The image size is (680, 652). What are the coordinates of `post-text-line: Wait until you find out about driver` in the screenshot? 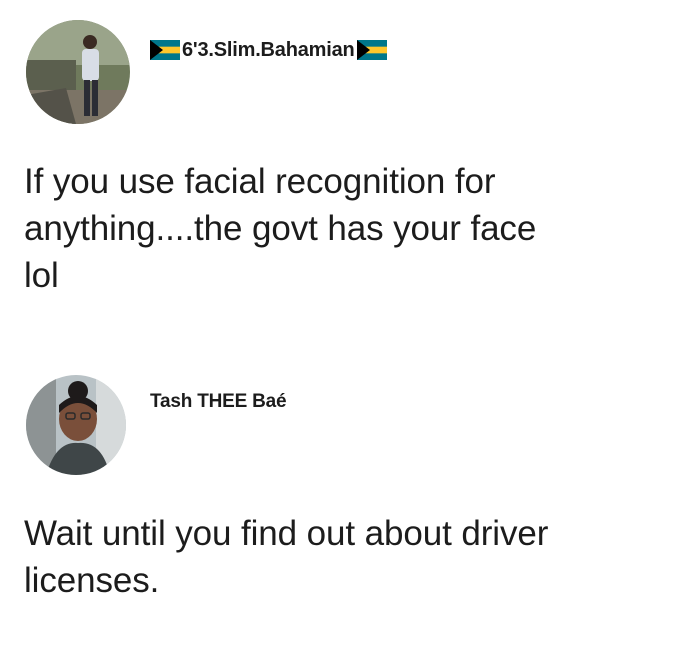 It's located at (286, 533).